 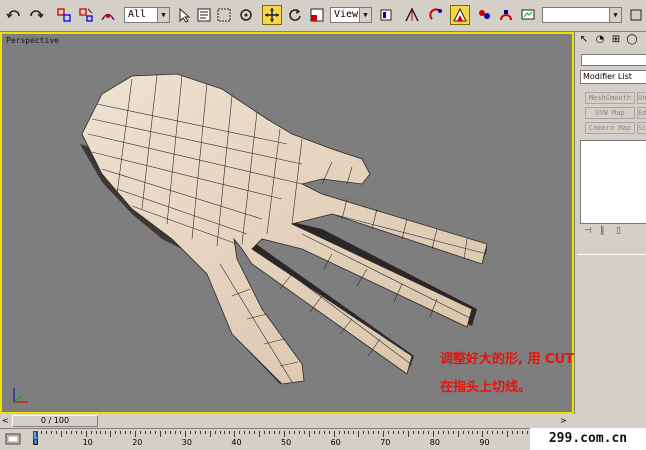 What do you see at coordinates (582, 15) in the screenshot?
I see `named-selection-dropdown: ▼` at bounding box center [582, 15].